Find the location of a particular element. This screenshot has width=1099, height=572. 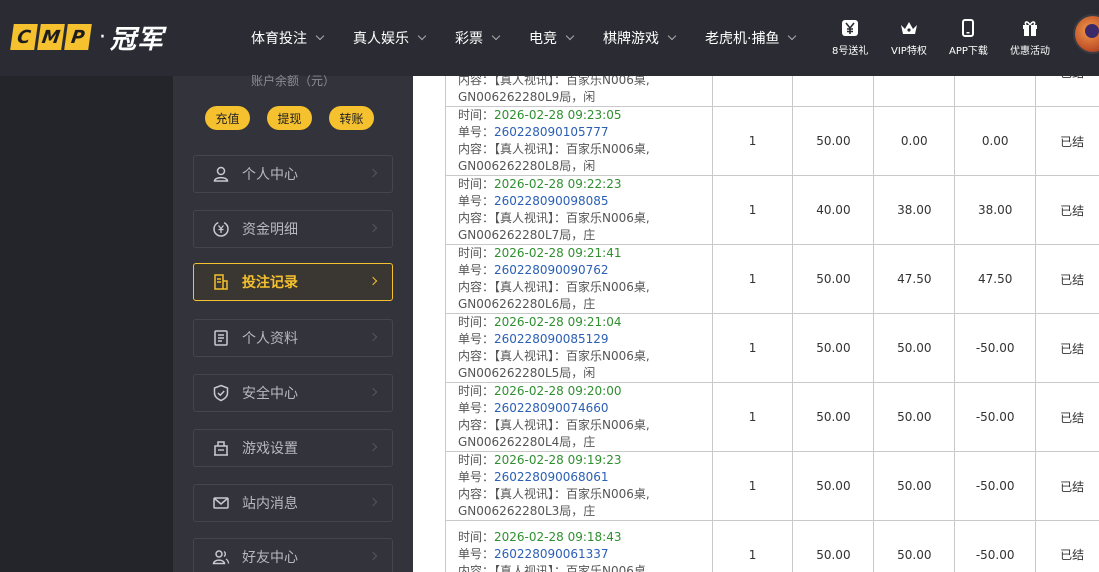

nav-label: 真人娱乐 is located at coordinates (381, 39).